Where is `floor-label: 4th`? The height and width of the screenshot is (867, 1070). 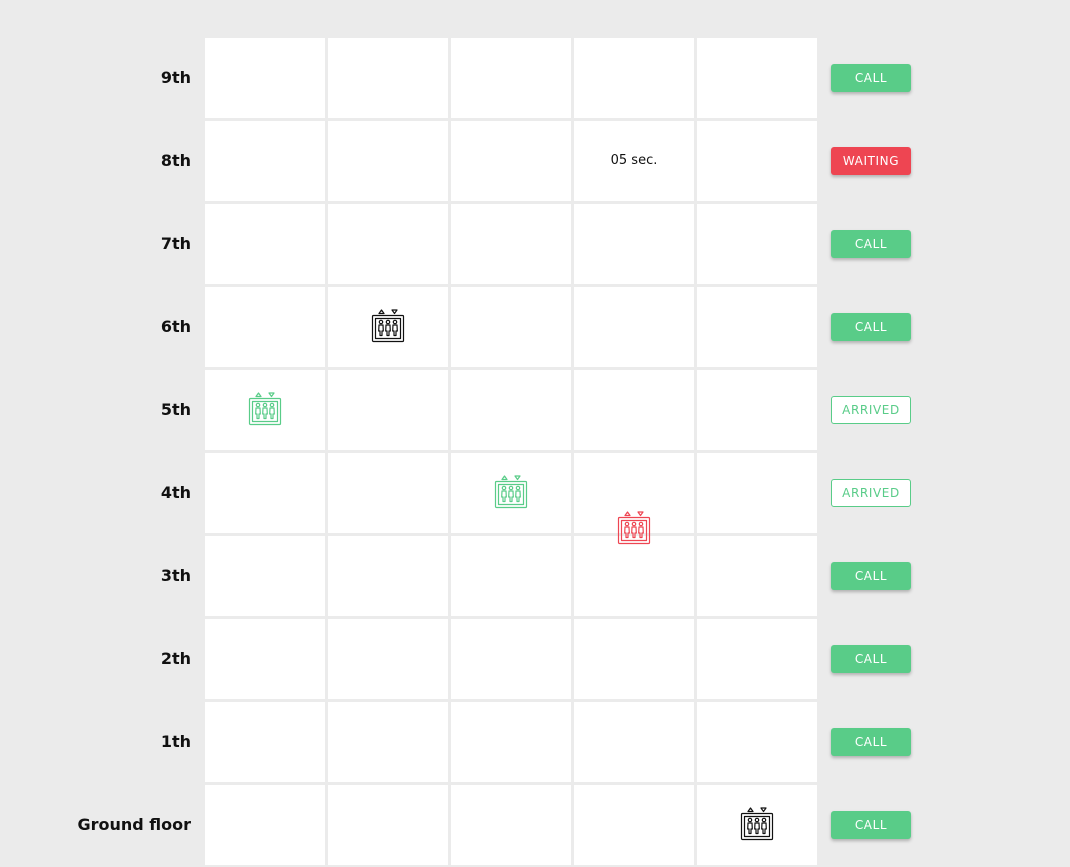 floor-label: 4th is located at coordinates (175, 492).